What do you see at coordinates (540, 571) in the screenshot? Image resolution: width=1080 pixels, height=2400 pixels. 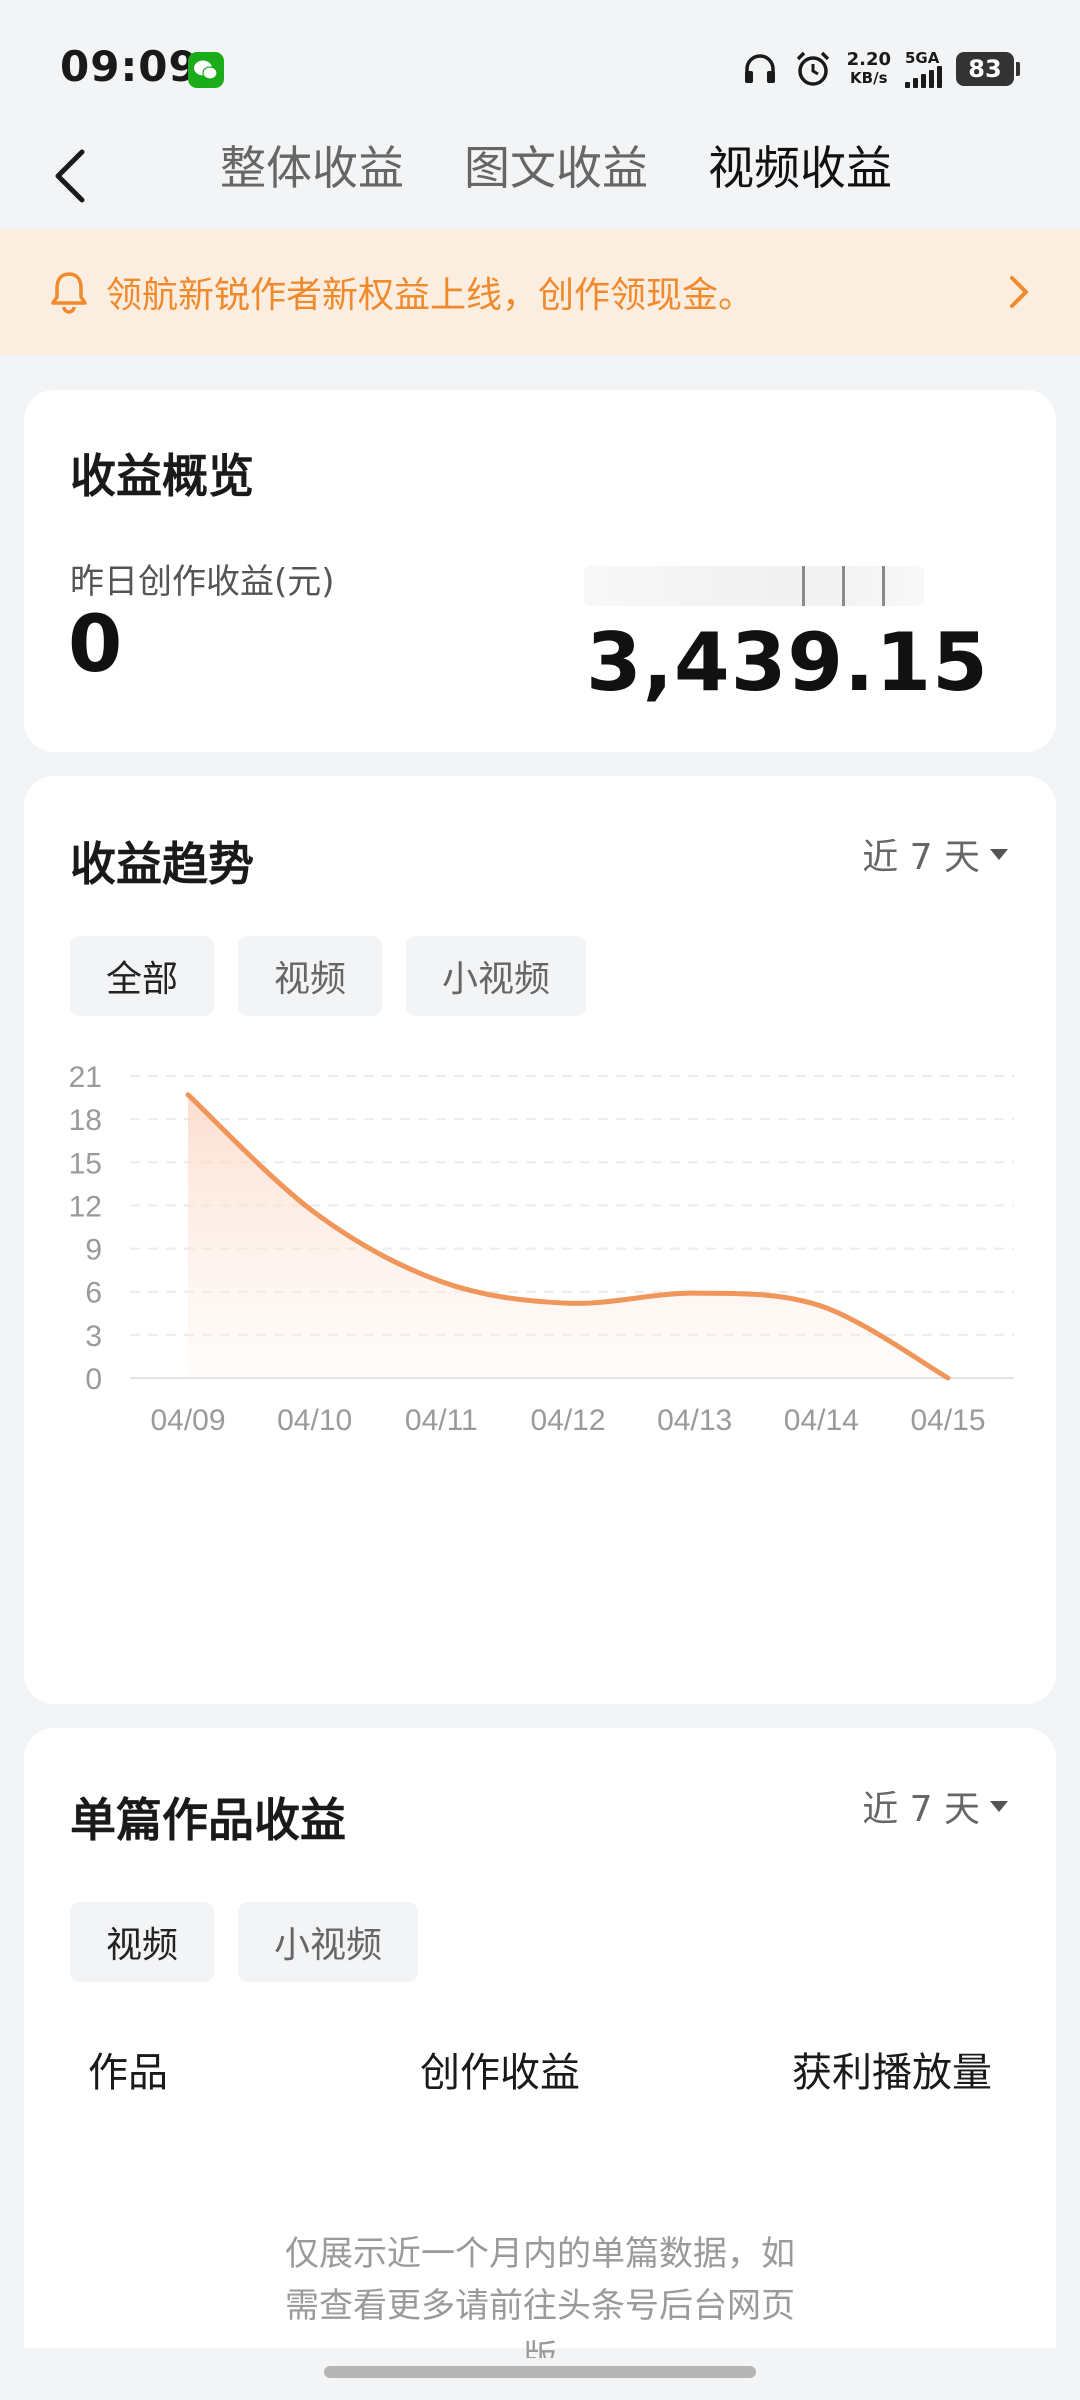 I see `overview-card: 收益概览 昨日创作收益(元) 0 3,439.15` at bounding box center [540, 571].